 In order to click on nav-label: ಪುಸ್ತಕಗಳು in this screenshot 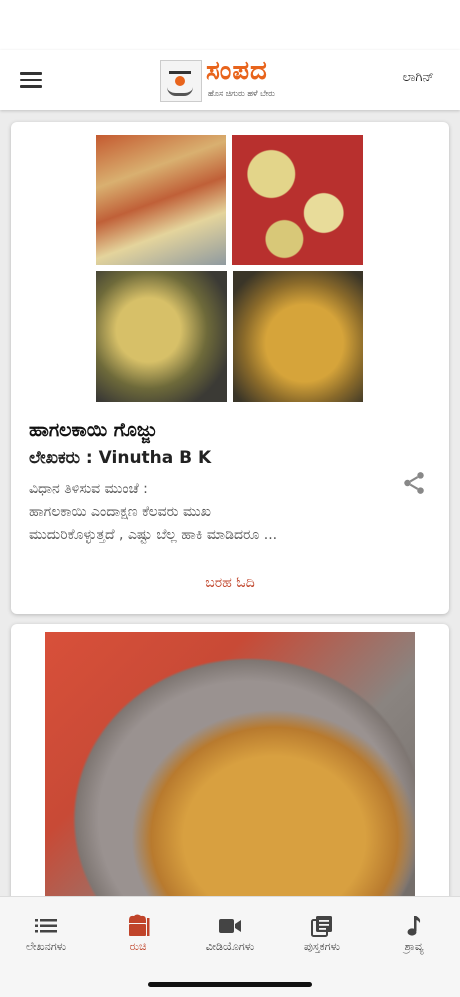, I will do `click(322, 946)`.